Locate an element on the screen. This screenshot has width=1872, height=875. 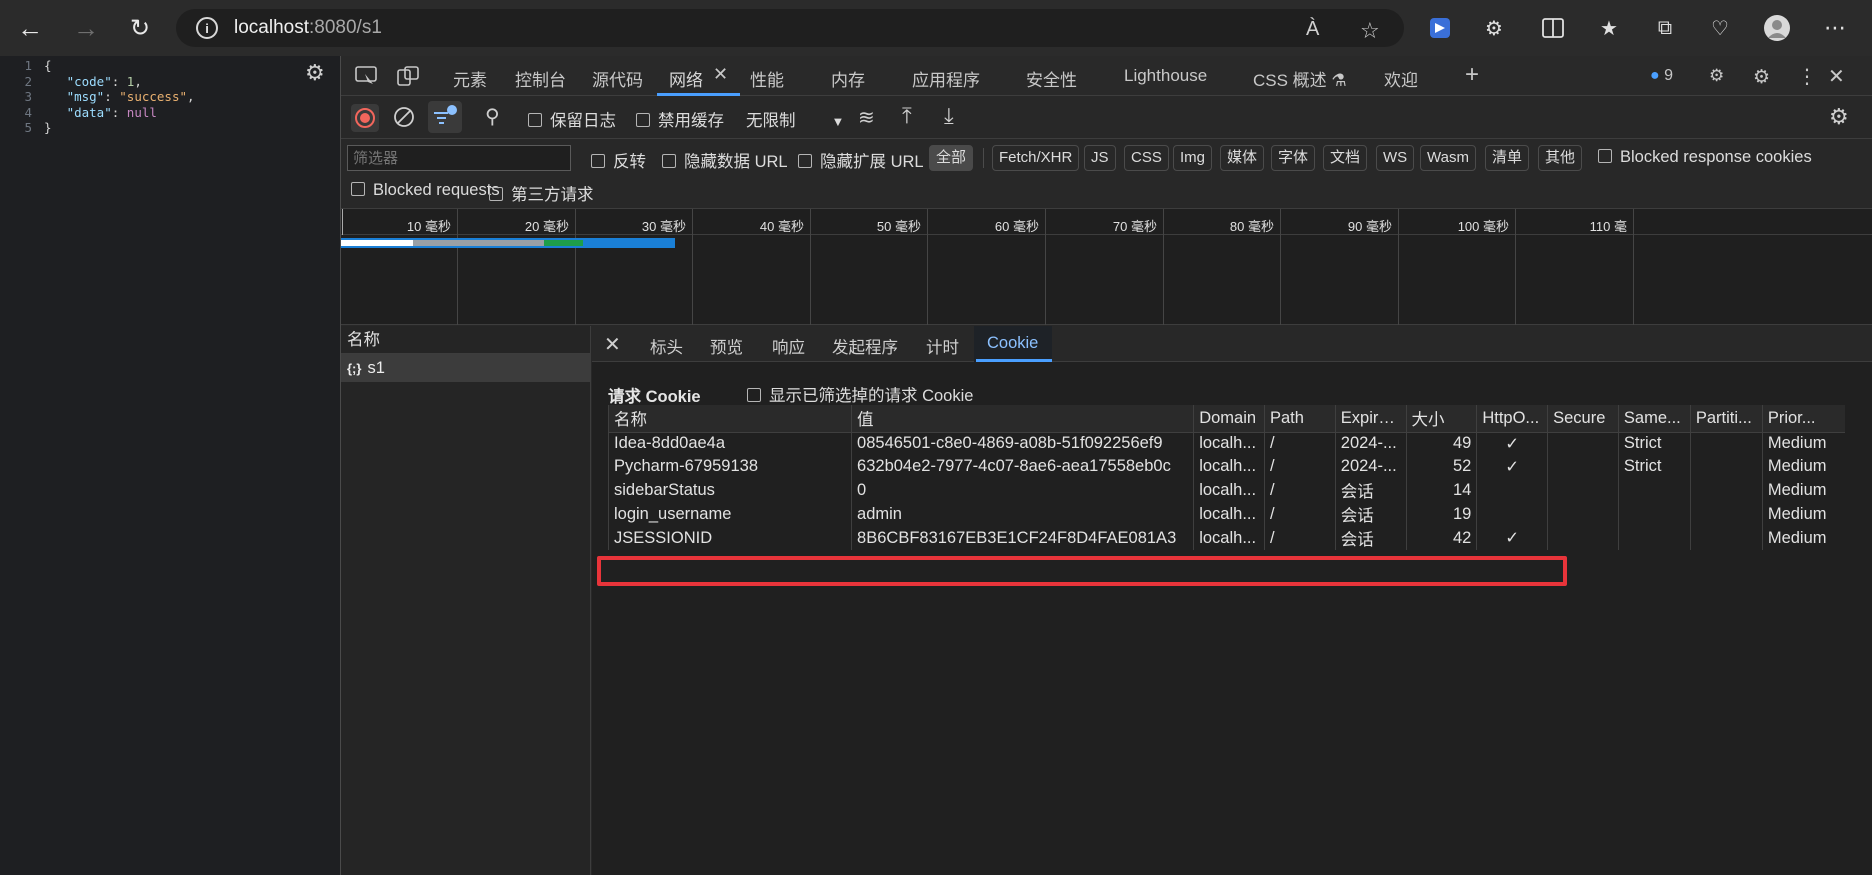
request-waterfall-bar is located at coordinates (508, 243).